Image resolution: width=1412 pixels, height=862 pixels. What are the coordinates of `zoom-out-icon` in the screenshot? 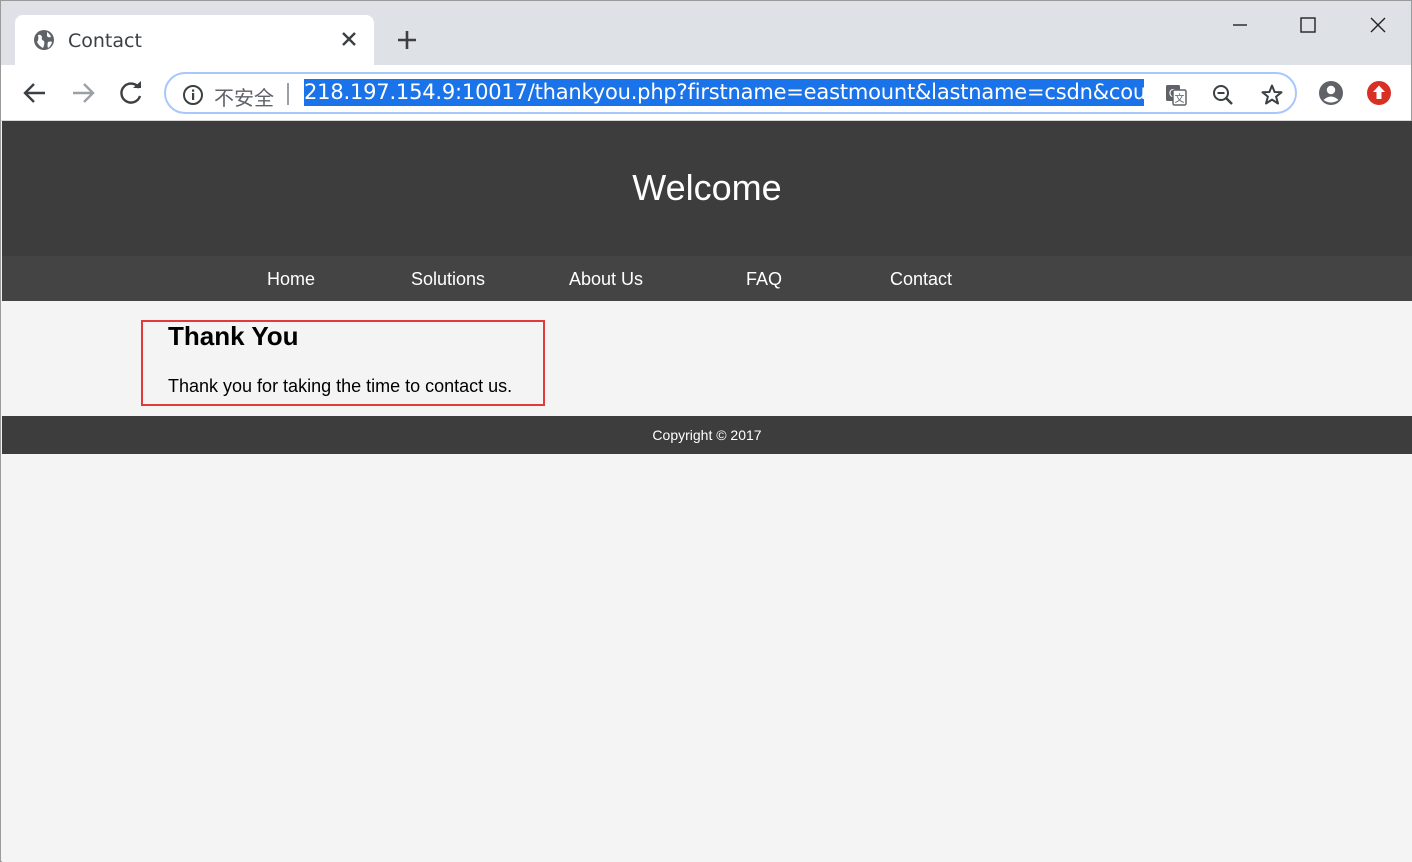 It's located at (1223, 95).